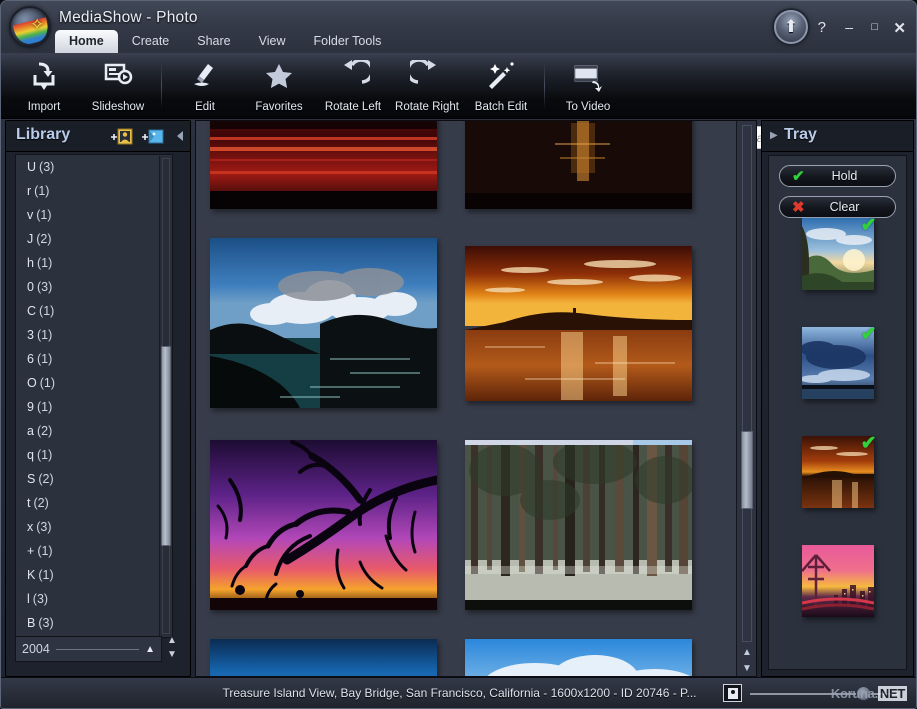 Image resolution: width=917 pixels, height=709 pixels. What do you see at coordinates (87, 191) in the screenshot?
I see `library-list-item: r (1)` at bounding box center [87, 191].